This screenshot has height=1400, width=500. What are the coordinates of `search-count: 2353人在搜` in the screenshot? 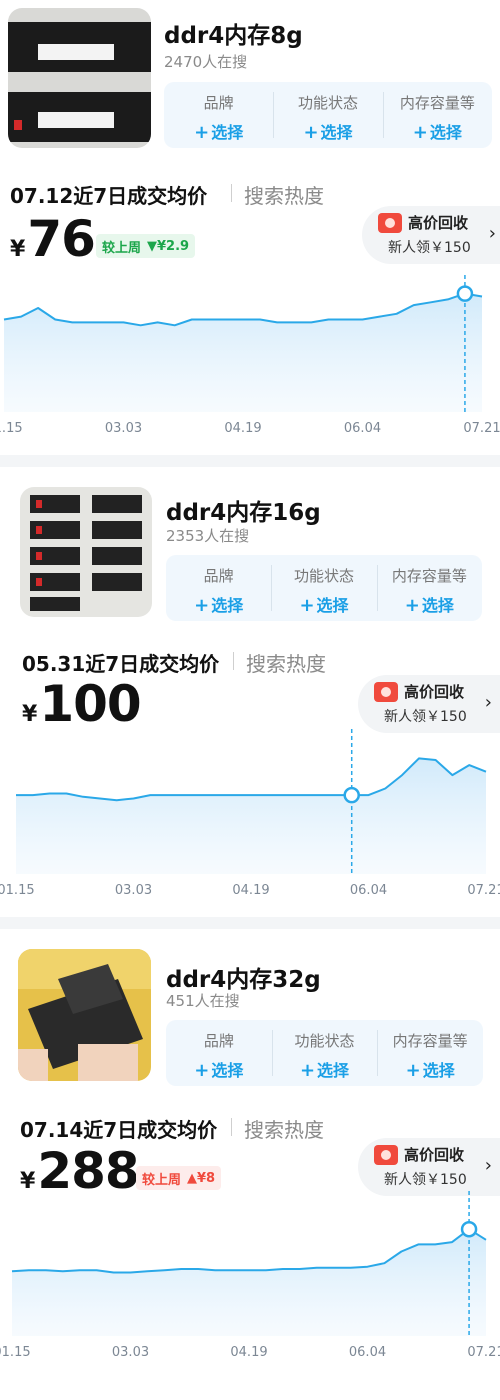 It's located at (208, 536).